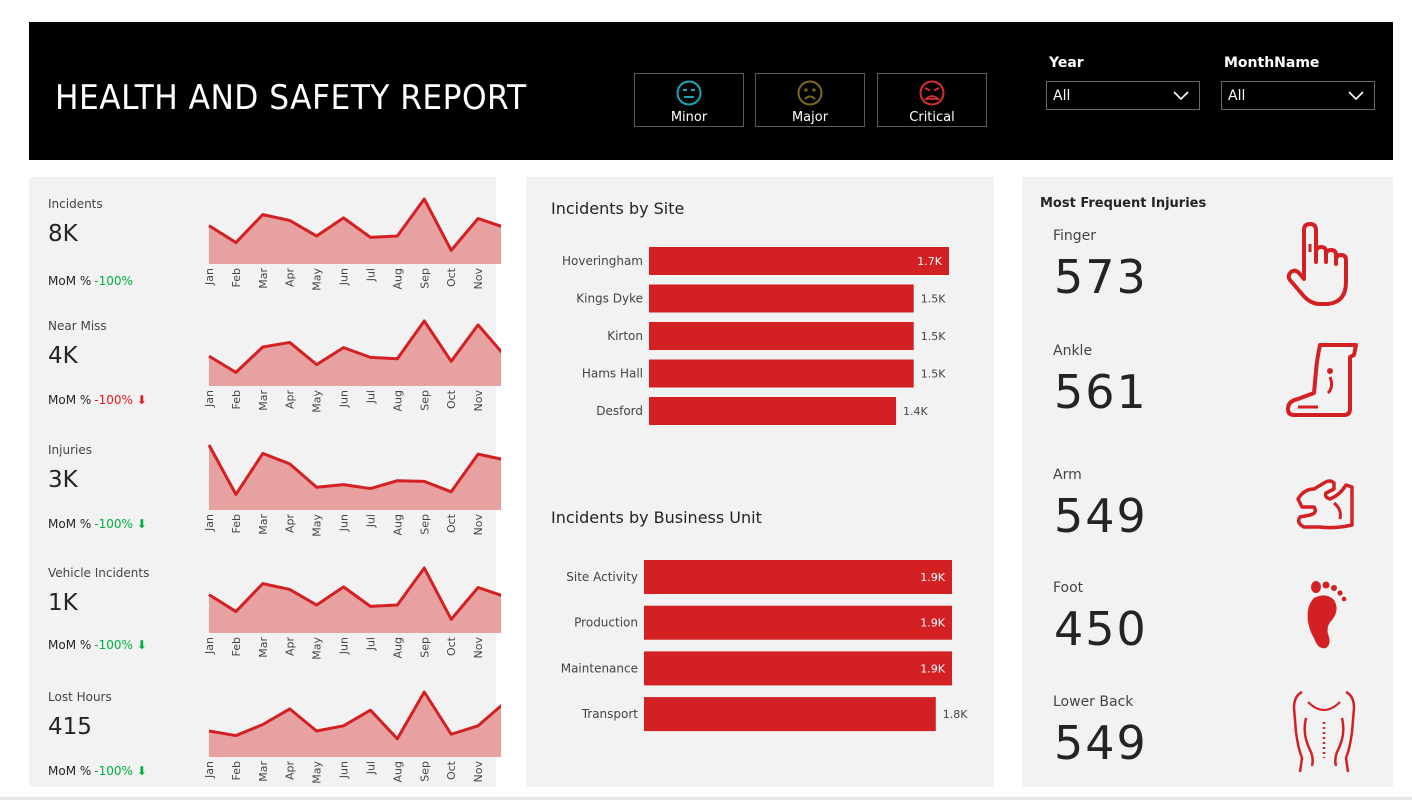 This screenshot has width=1412, height=800. I want to click on injury-foot: Foot 450, so click(1207, 636).